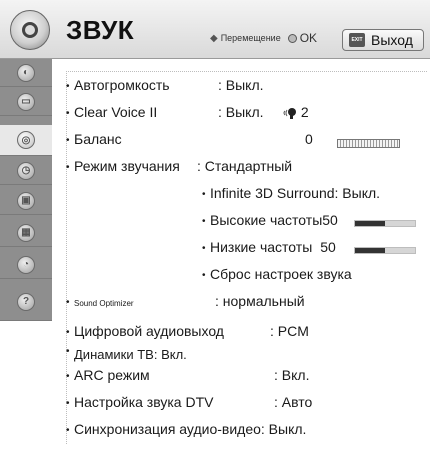  I want to click on setting-label: Автогромкость, so click(122, 85).